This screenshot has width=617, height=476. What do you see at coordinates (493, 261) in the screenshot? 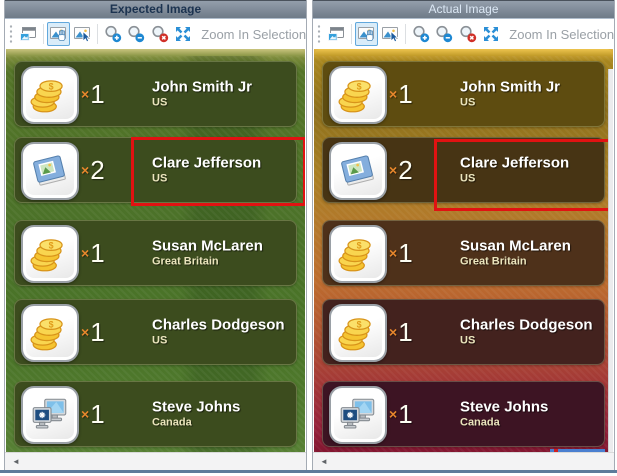
I see `person-country: Great Britain` at bounding box center [493, 261].